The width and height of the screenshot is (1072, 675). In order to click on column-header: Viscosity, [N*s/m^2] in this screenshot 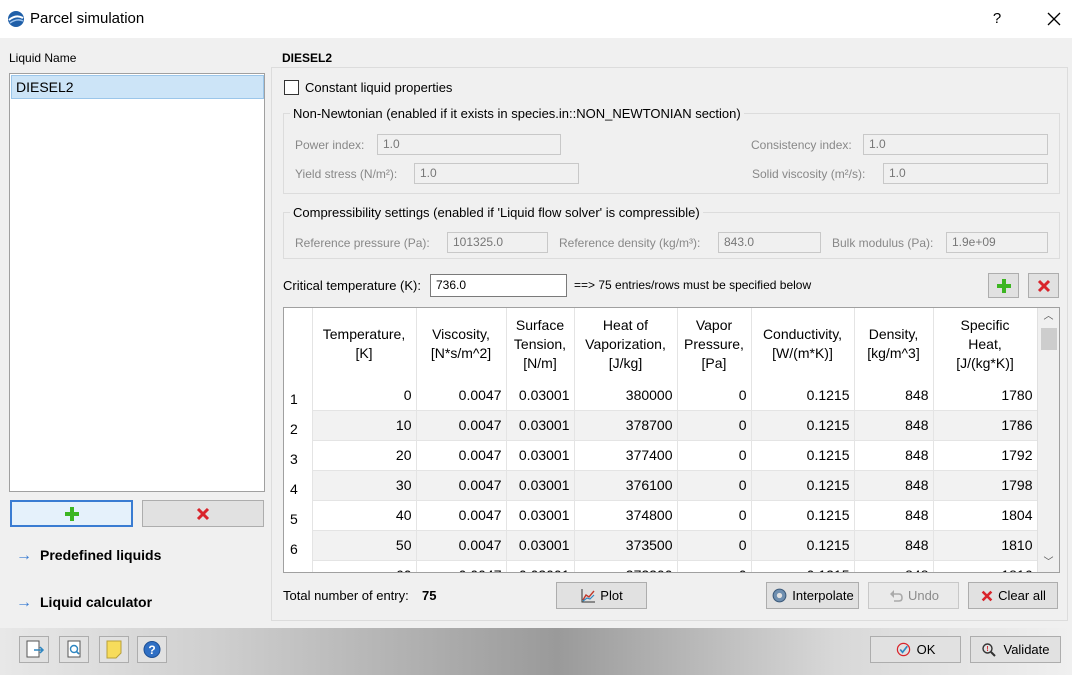, I will do `click(461, 344)`.